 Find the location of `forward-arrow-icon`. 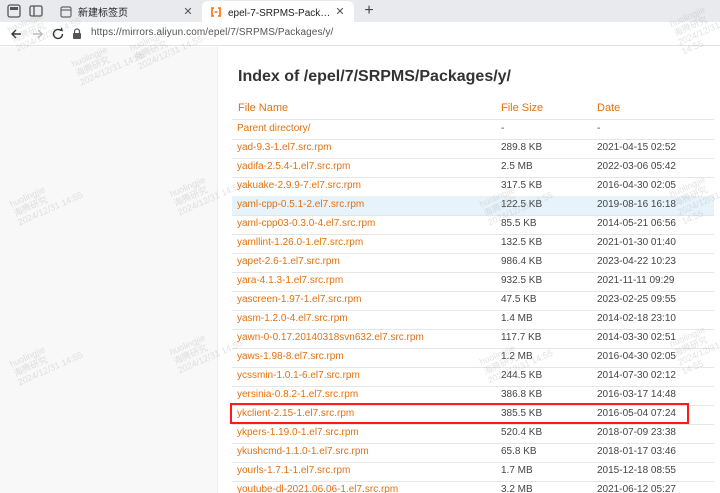

forward-arrow-icon is located at coordinates (38, 34).